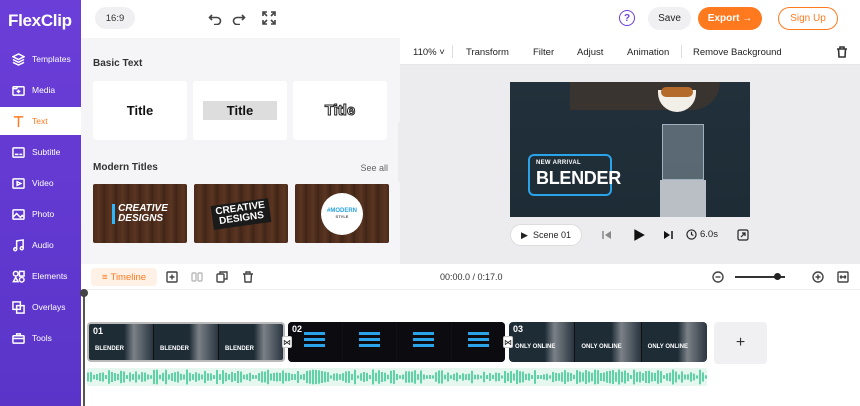  Describe the element at coordinates (84, 347) in the screenshot. I see `playhead` at that location.